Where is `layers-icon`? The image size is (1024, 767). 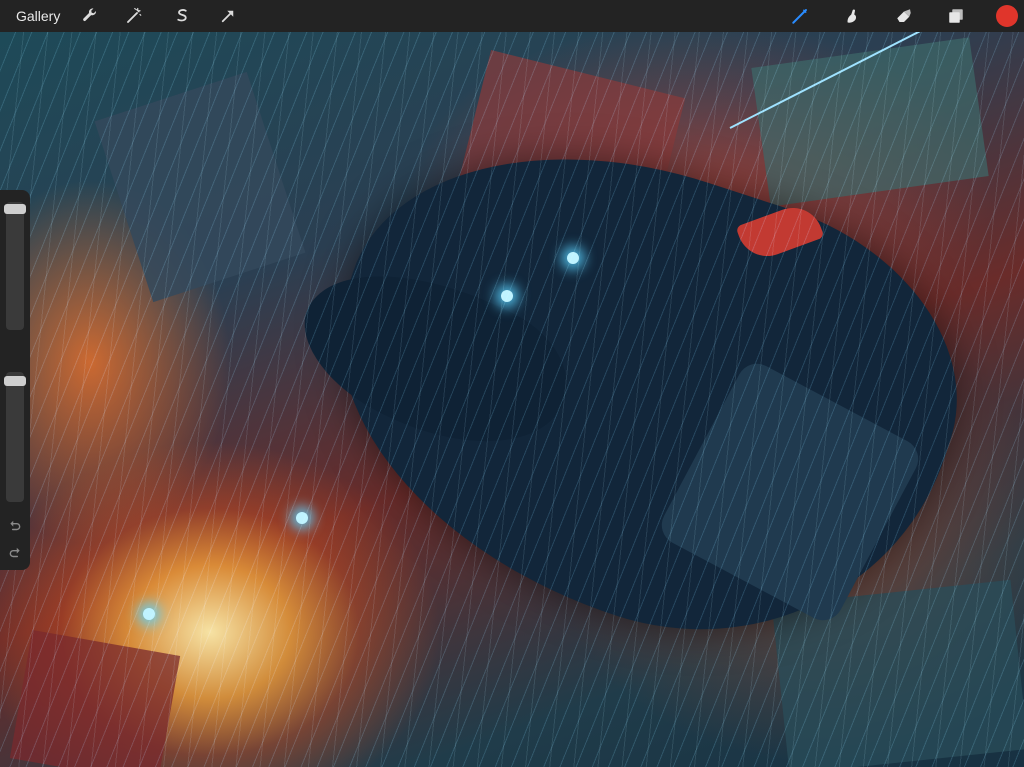 layers-icon is located at coordinates (956, 16).